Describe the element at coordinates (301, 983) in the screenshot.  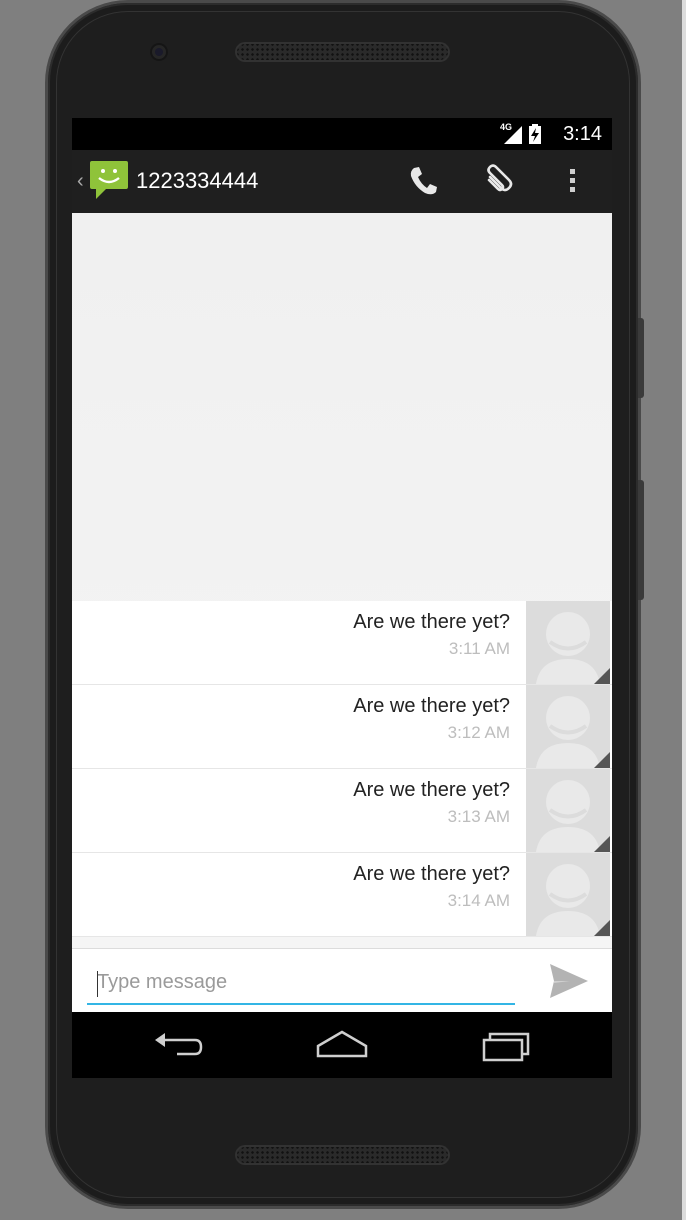
I see `message-input` at that location.